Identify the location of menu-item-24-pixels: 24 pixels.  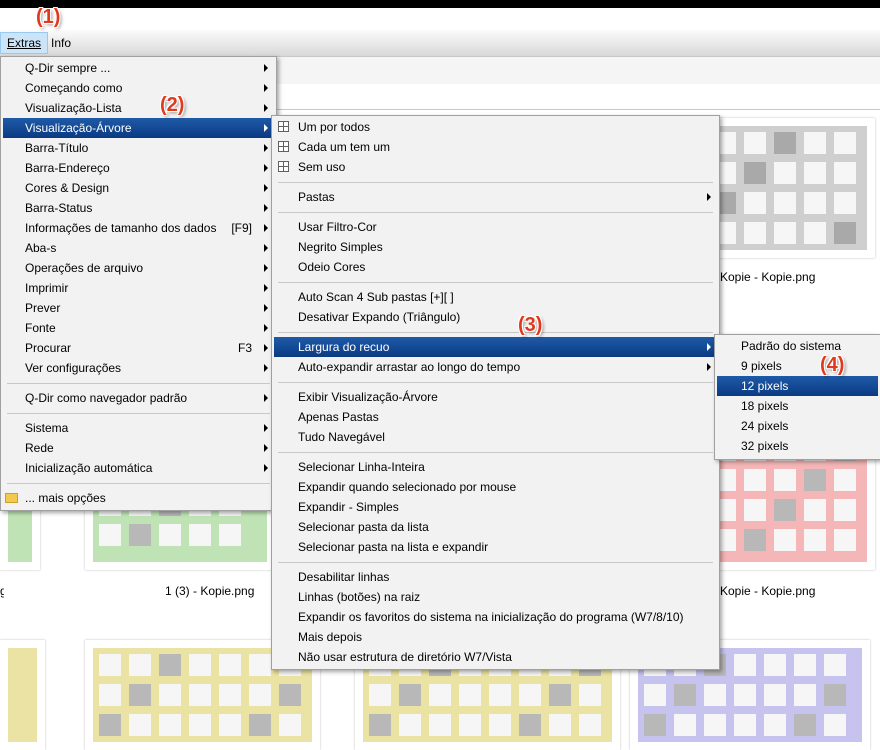
(797, 426).